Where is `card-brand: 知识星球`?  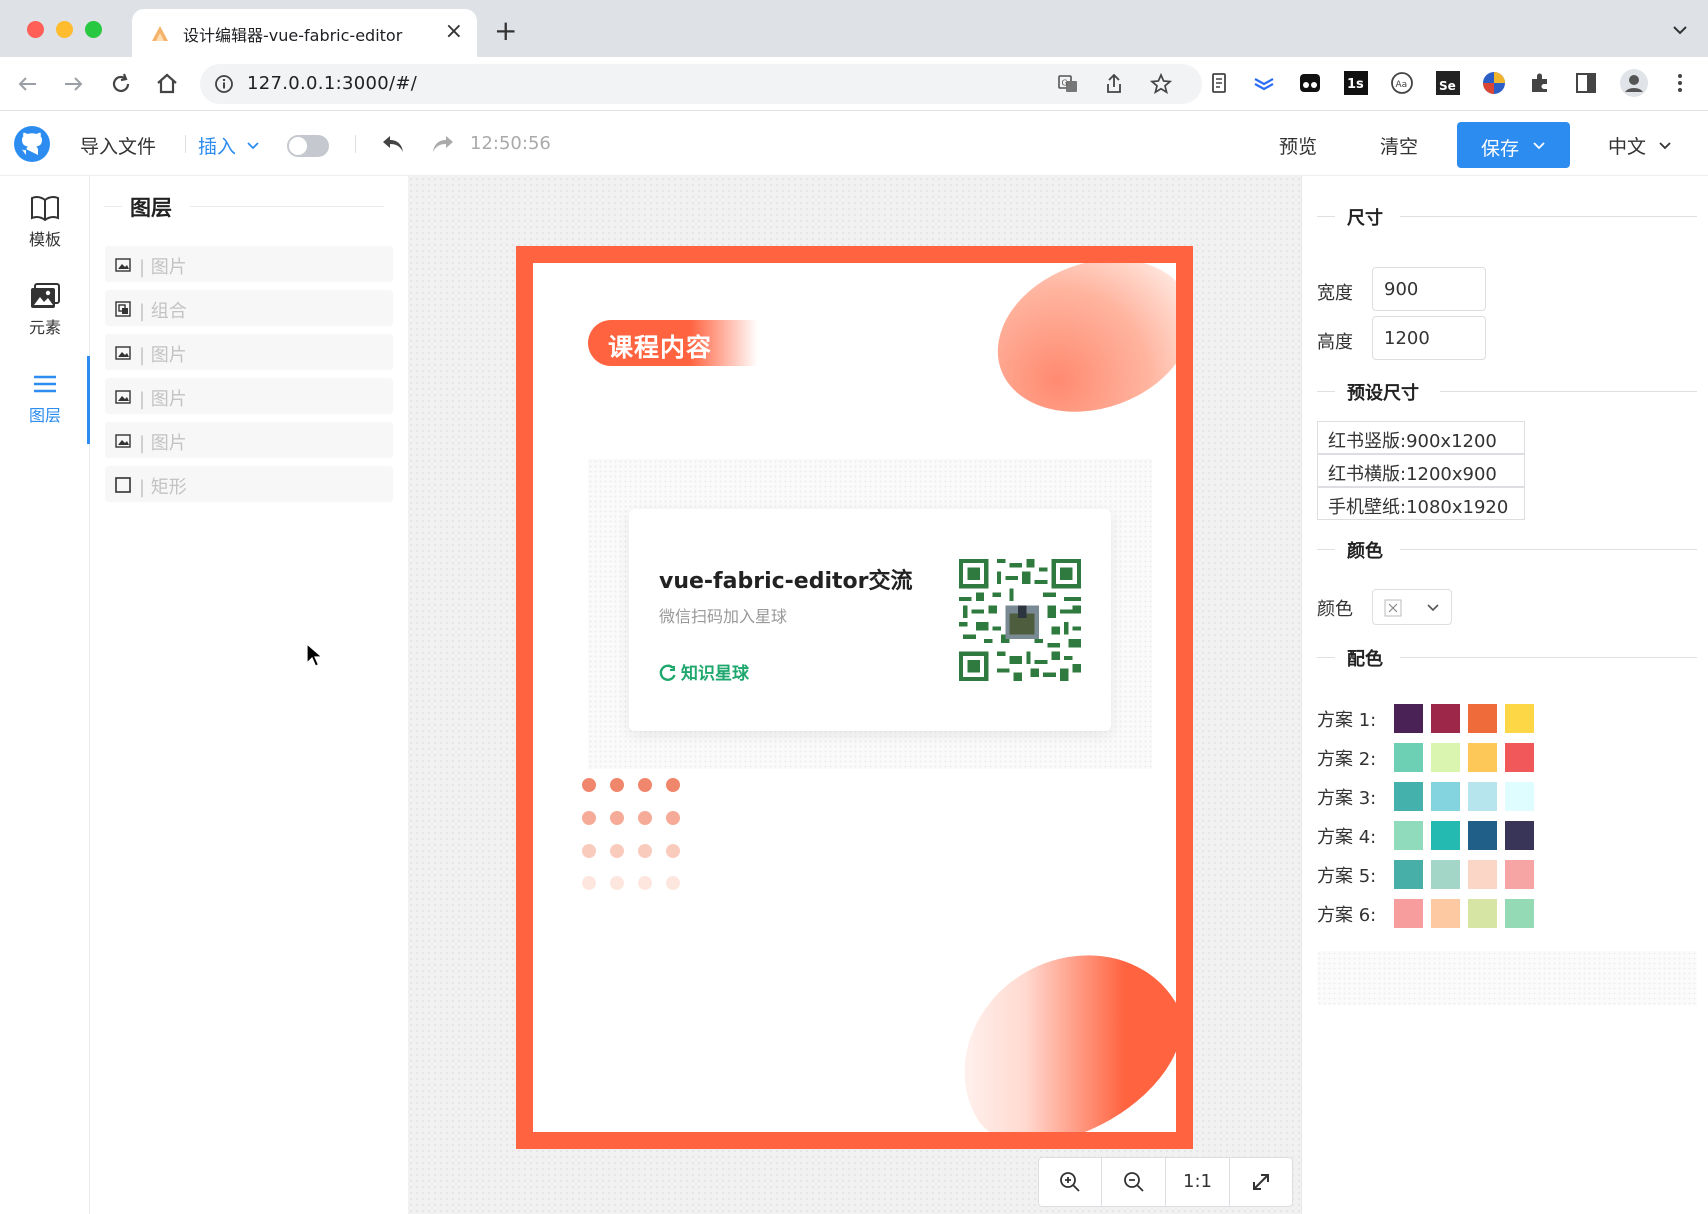
card-brand: 知识星球 is located at coordinates (704, 671).